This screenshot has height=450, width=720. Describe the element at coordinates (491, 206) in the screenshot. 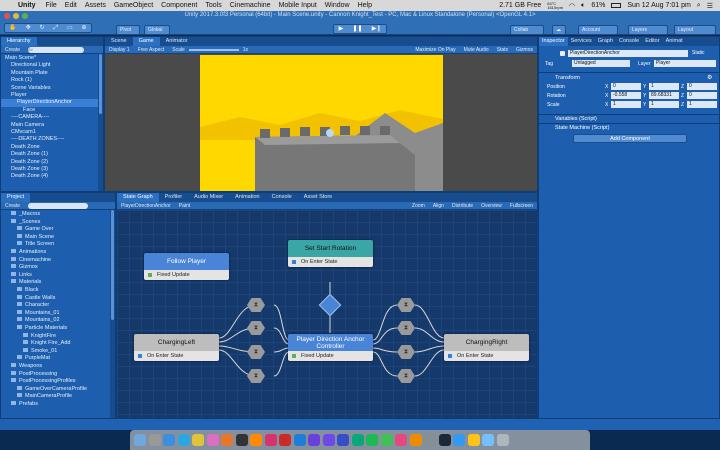

I see `overview-toggle: Overview` at that location.